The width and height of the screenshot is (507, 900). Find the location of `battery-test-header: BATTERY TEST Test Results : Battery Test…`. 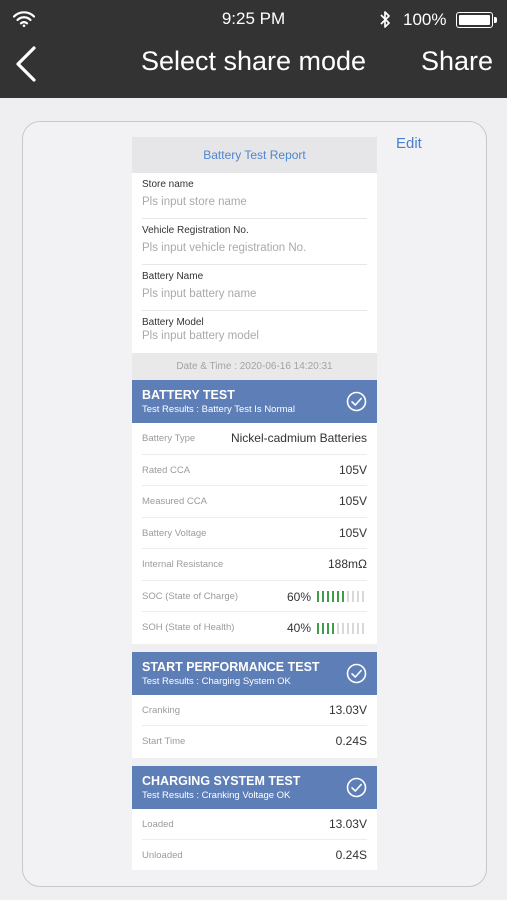

battery-test-header: BATTERY TEST Test Results : Battery Test… is located at coordinates (254, 401).